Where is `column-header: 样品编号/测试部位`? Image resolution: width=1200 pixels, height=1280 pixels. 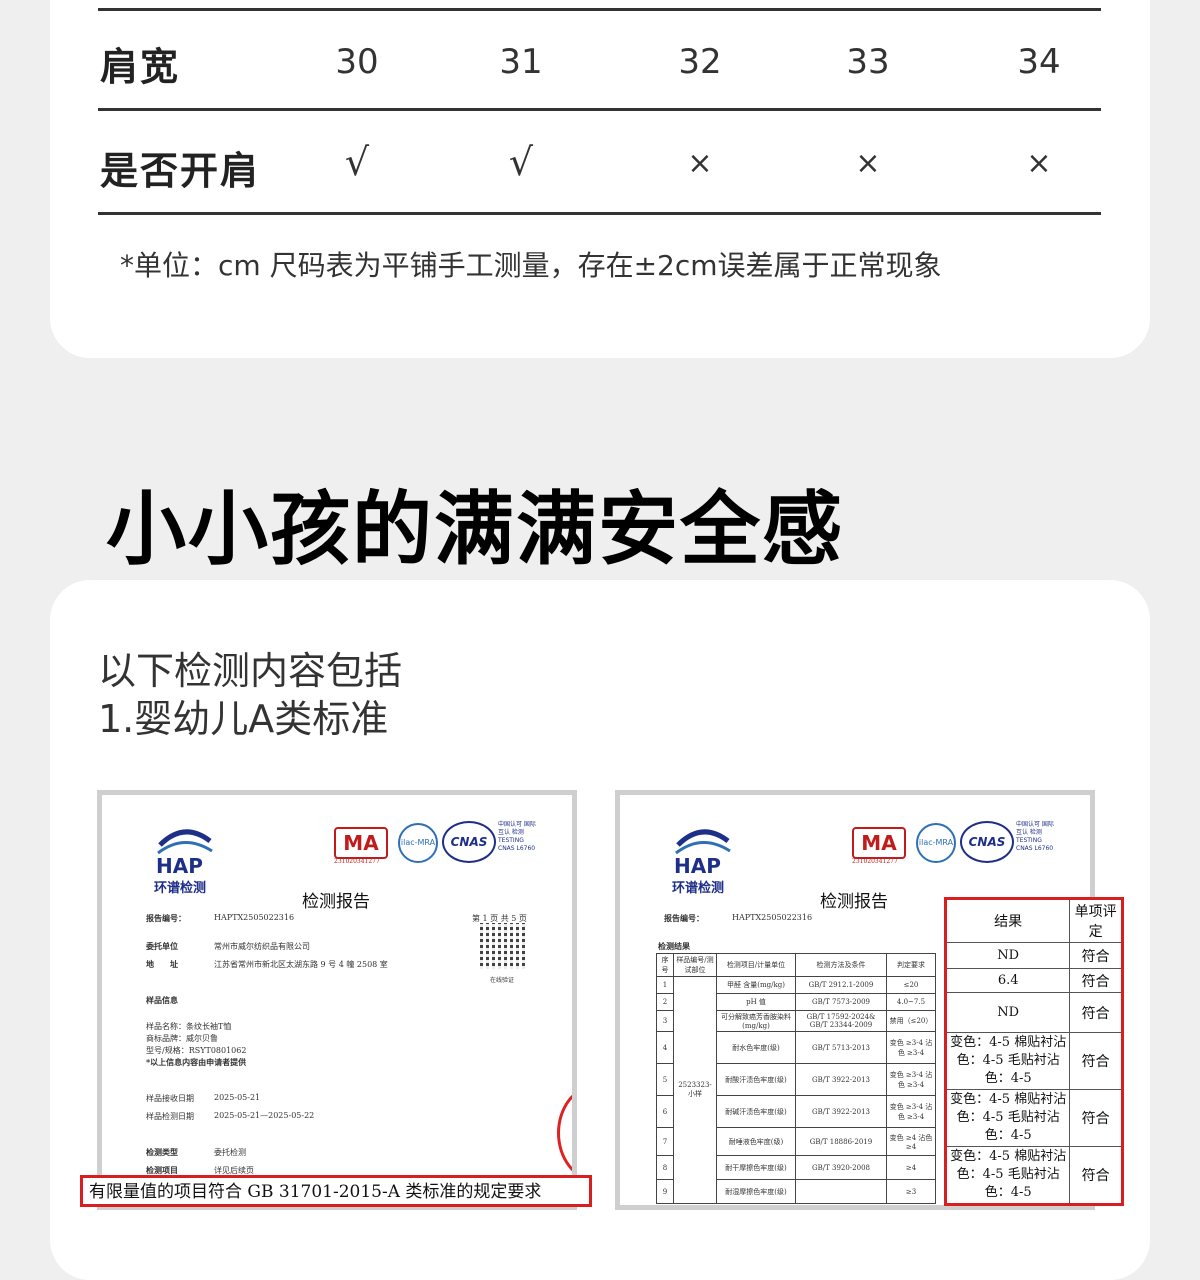 column-header: 样品编号/测试部位 is located at coordinates (695, 965).